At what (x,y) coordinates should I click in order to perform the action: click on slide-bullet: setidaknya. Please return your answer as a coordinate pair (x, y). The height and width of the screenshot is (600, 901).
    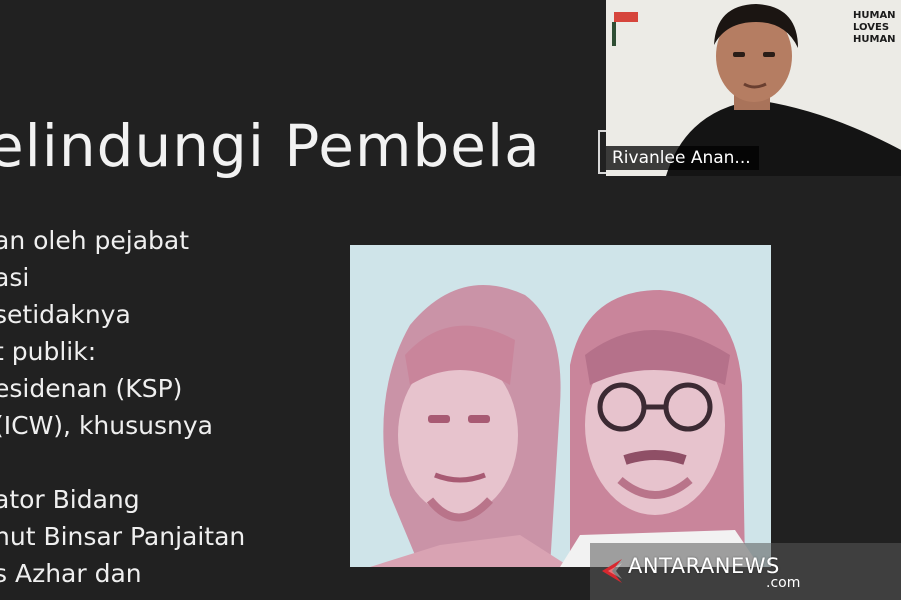
    Looking at the image, I should click on (65, 314).